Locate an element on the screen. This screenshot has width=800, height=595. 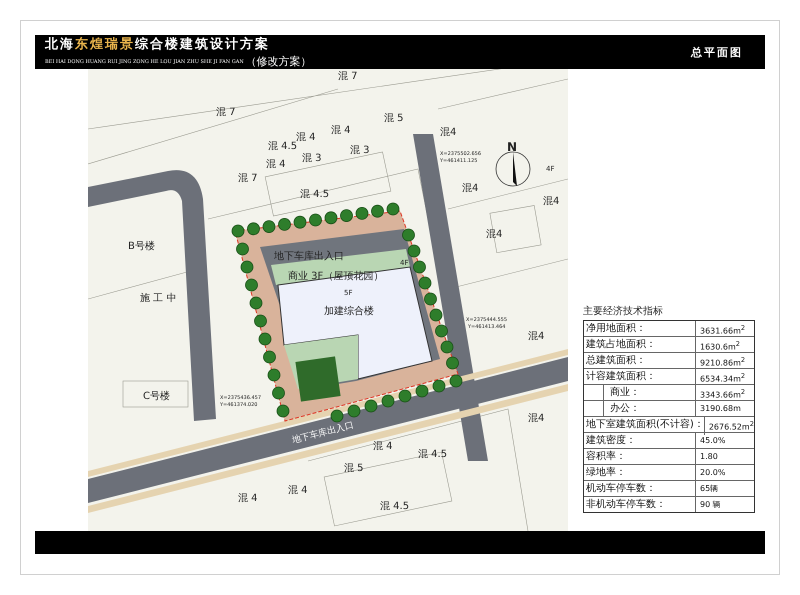
table-cell: 地下室建筑面积(不计容)： is located at coordinates (644, 426).